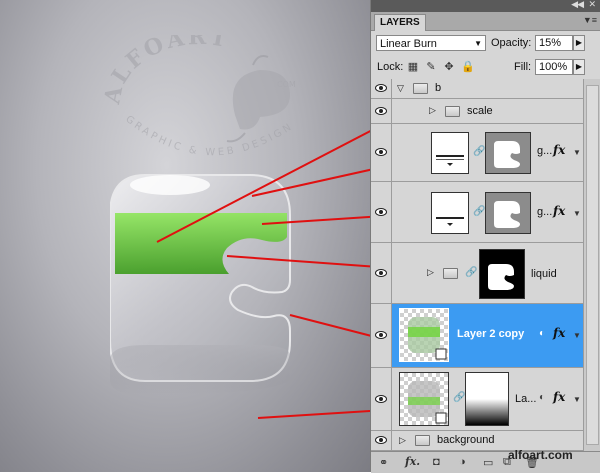 The width and height of the screenshot is (600, 473). I want to click on lock-transparency-icon: ▦, so click(413, 67).